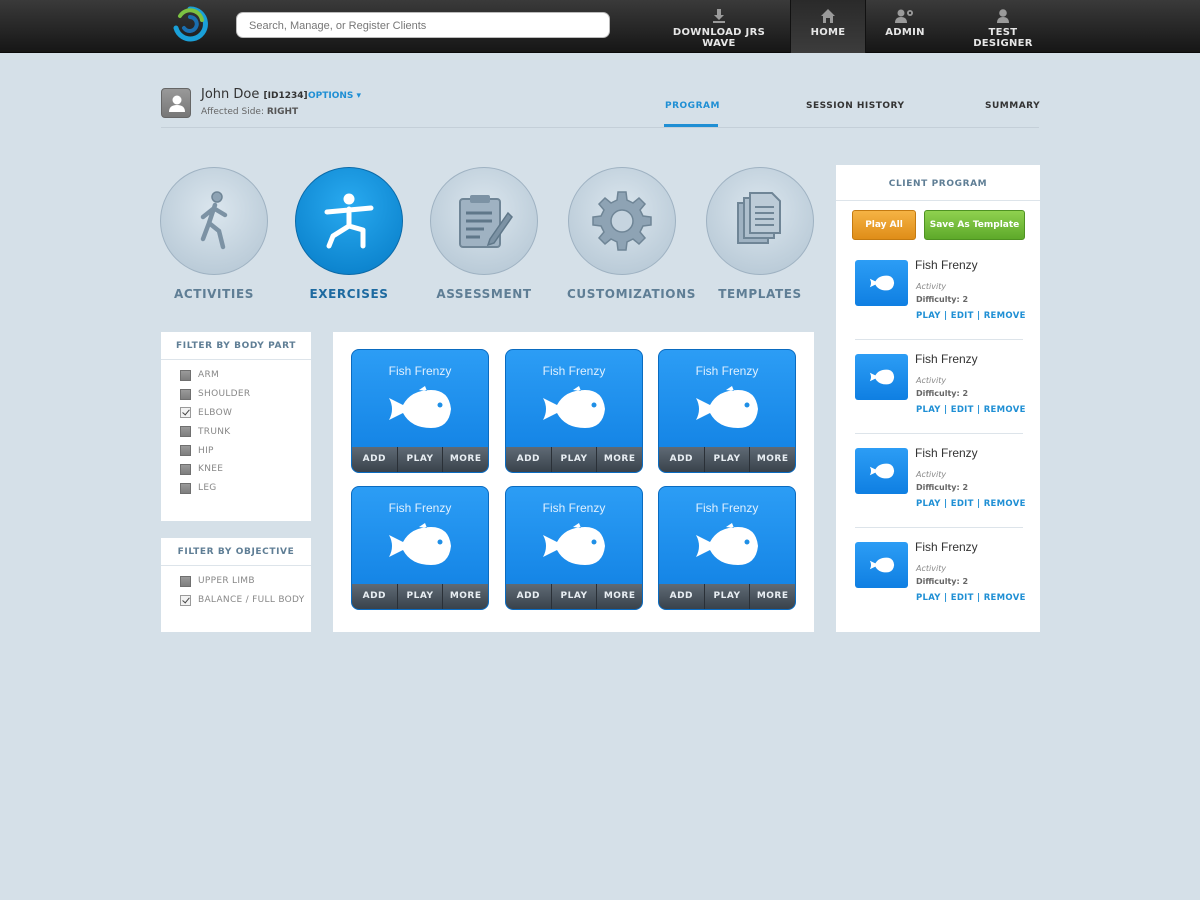 This screenshot has width=1200, height=900. Describe the element at coordinates (245, 450) in the screenshot. I see `filter-hip: HIP` at that location.